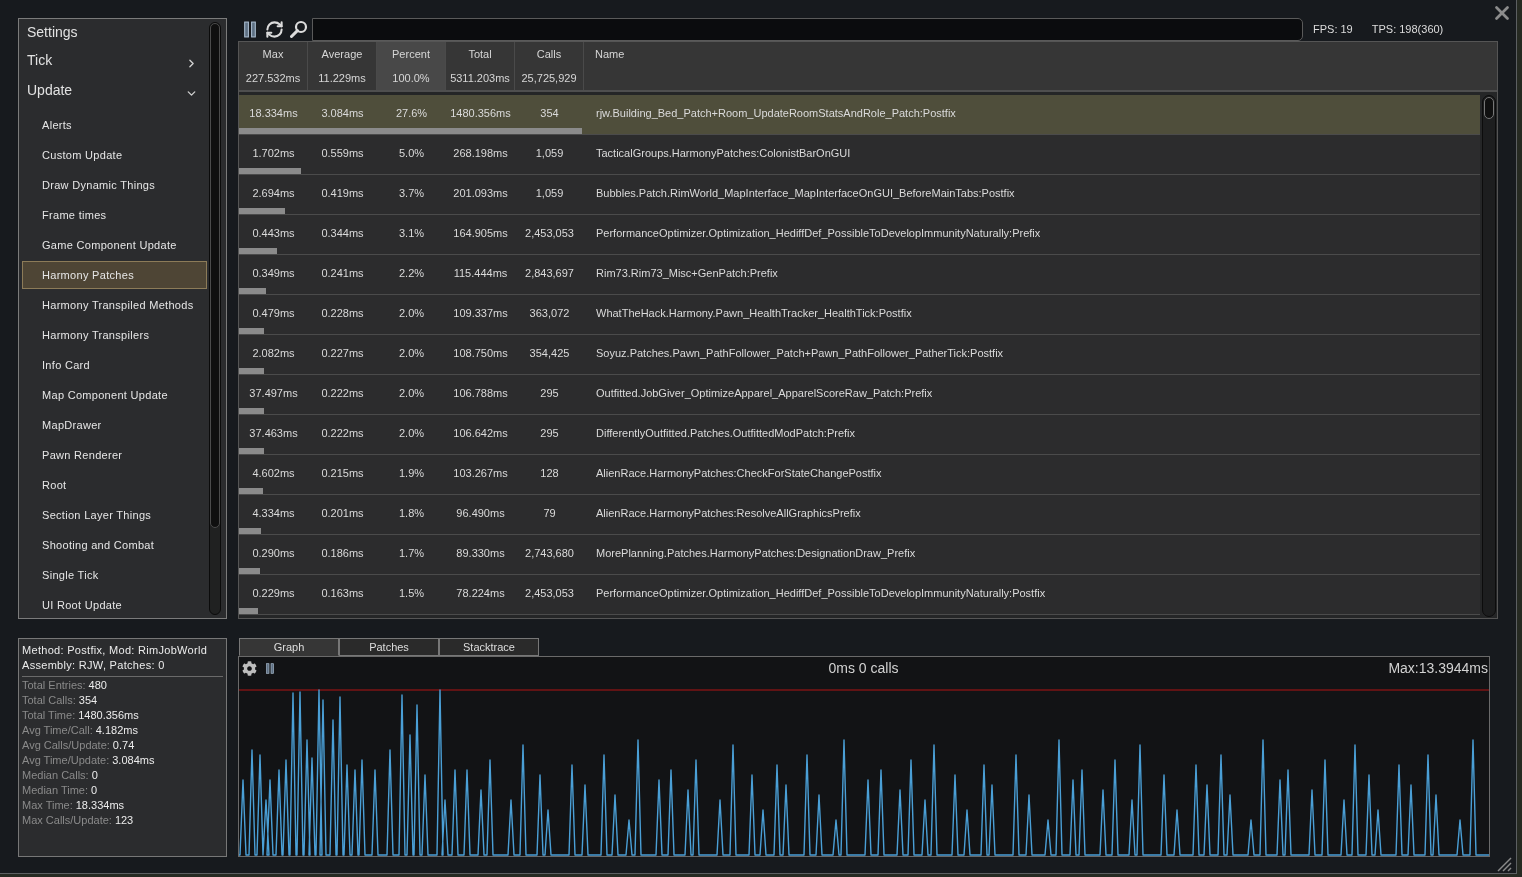 This screenshot has width=1522, height=877. Describe the element at coordinates (859, 515) in the screenshot. I see `table-row: 4.334ms 0.201ms 1.8% 96.490ms 79 AlienRace.HarmonyPatches:ResolveAllGraphicsPrefix` at that location.